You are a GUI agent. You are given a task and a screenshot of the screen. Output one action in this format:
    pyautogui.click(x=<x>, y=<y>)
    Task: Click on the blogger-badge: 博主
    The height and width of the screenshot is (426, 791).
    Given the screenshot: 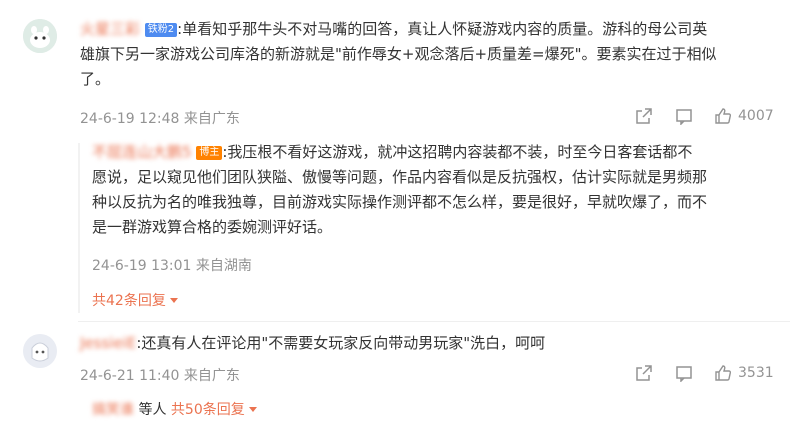 What is the action you would take?
    pyautogui.click(x=209, y=153)
    